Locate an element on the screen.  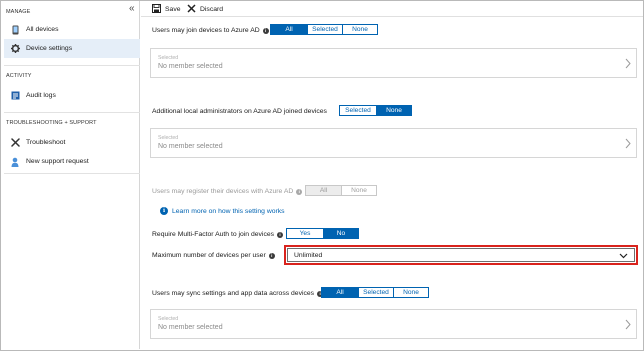
mfa-option-no: No is located at coordinates (340, 233).